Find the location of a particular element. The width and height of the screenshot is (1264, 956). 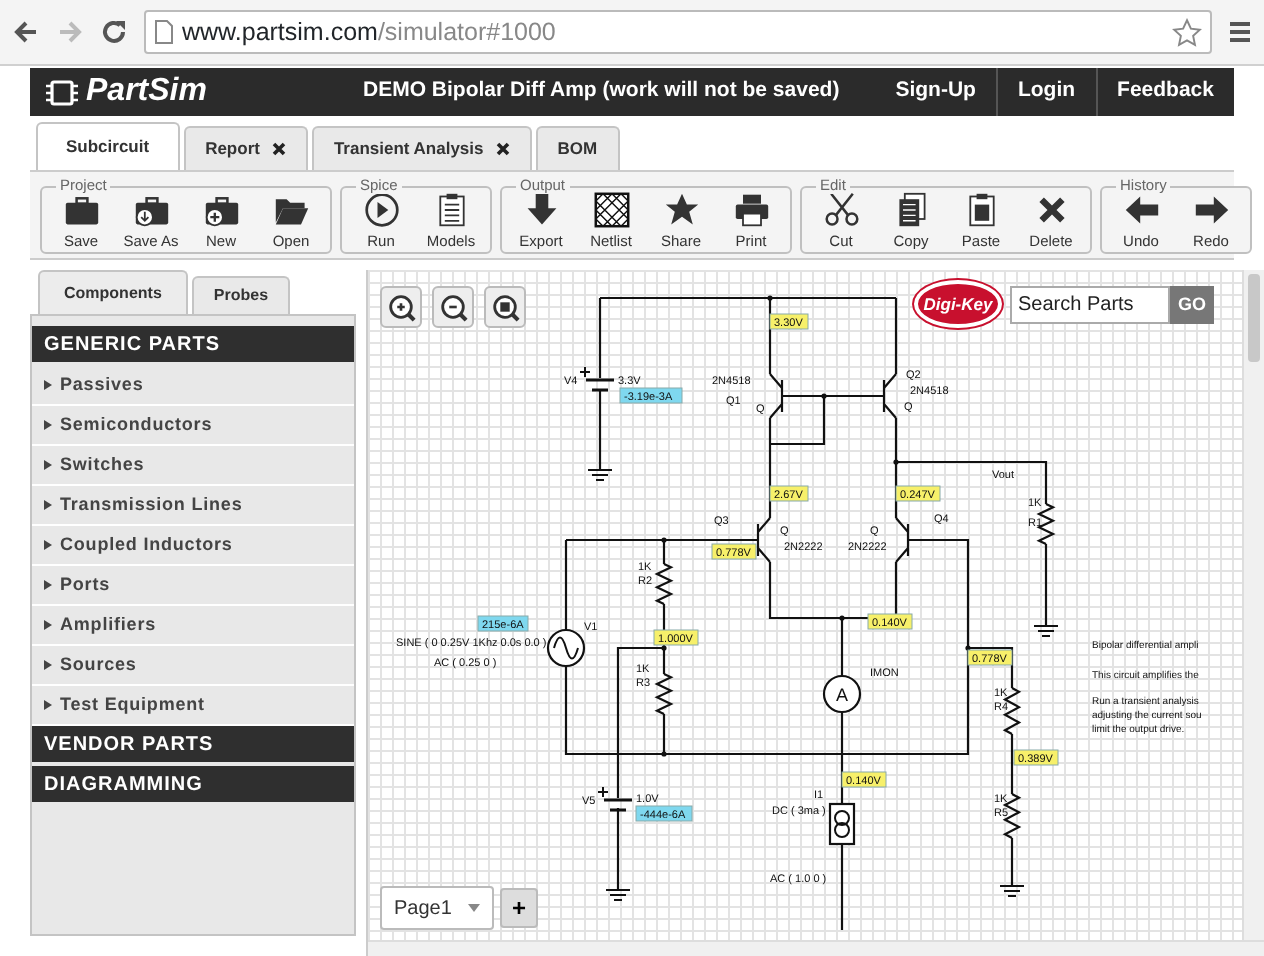

document-tab: Subcircuit is located at coordinates (108, 146).